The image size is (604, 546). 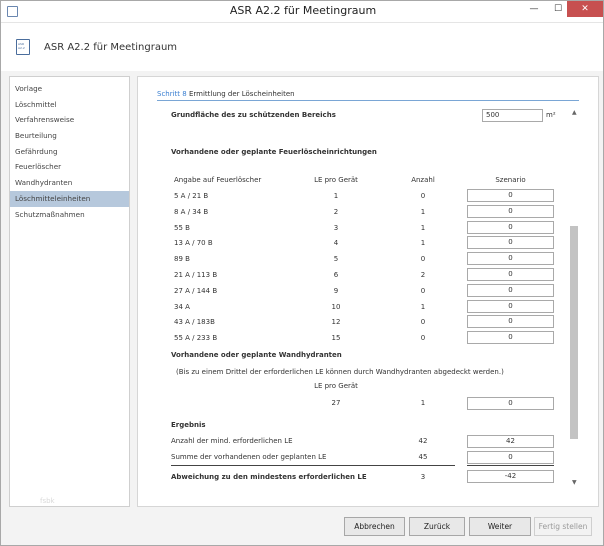 What do you see at coordinates (336, 386) in the screenshot?
I see `hydrants-le-header: LE pro Gerät` at bounding box center [336, 386].